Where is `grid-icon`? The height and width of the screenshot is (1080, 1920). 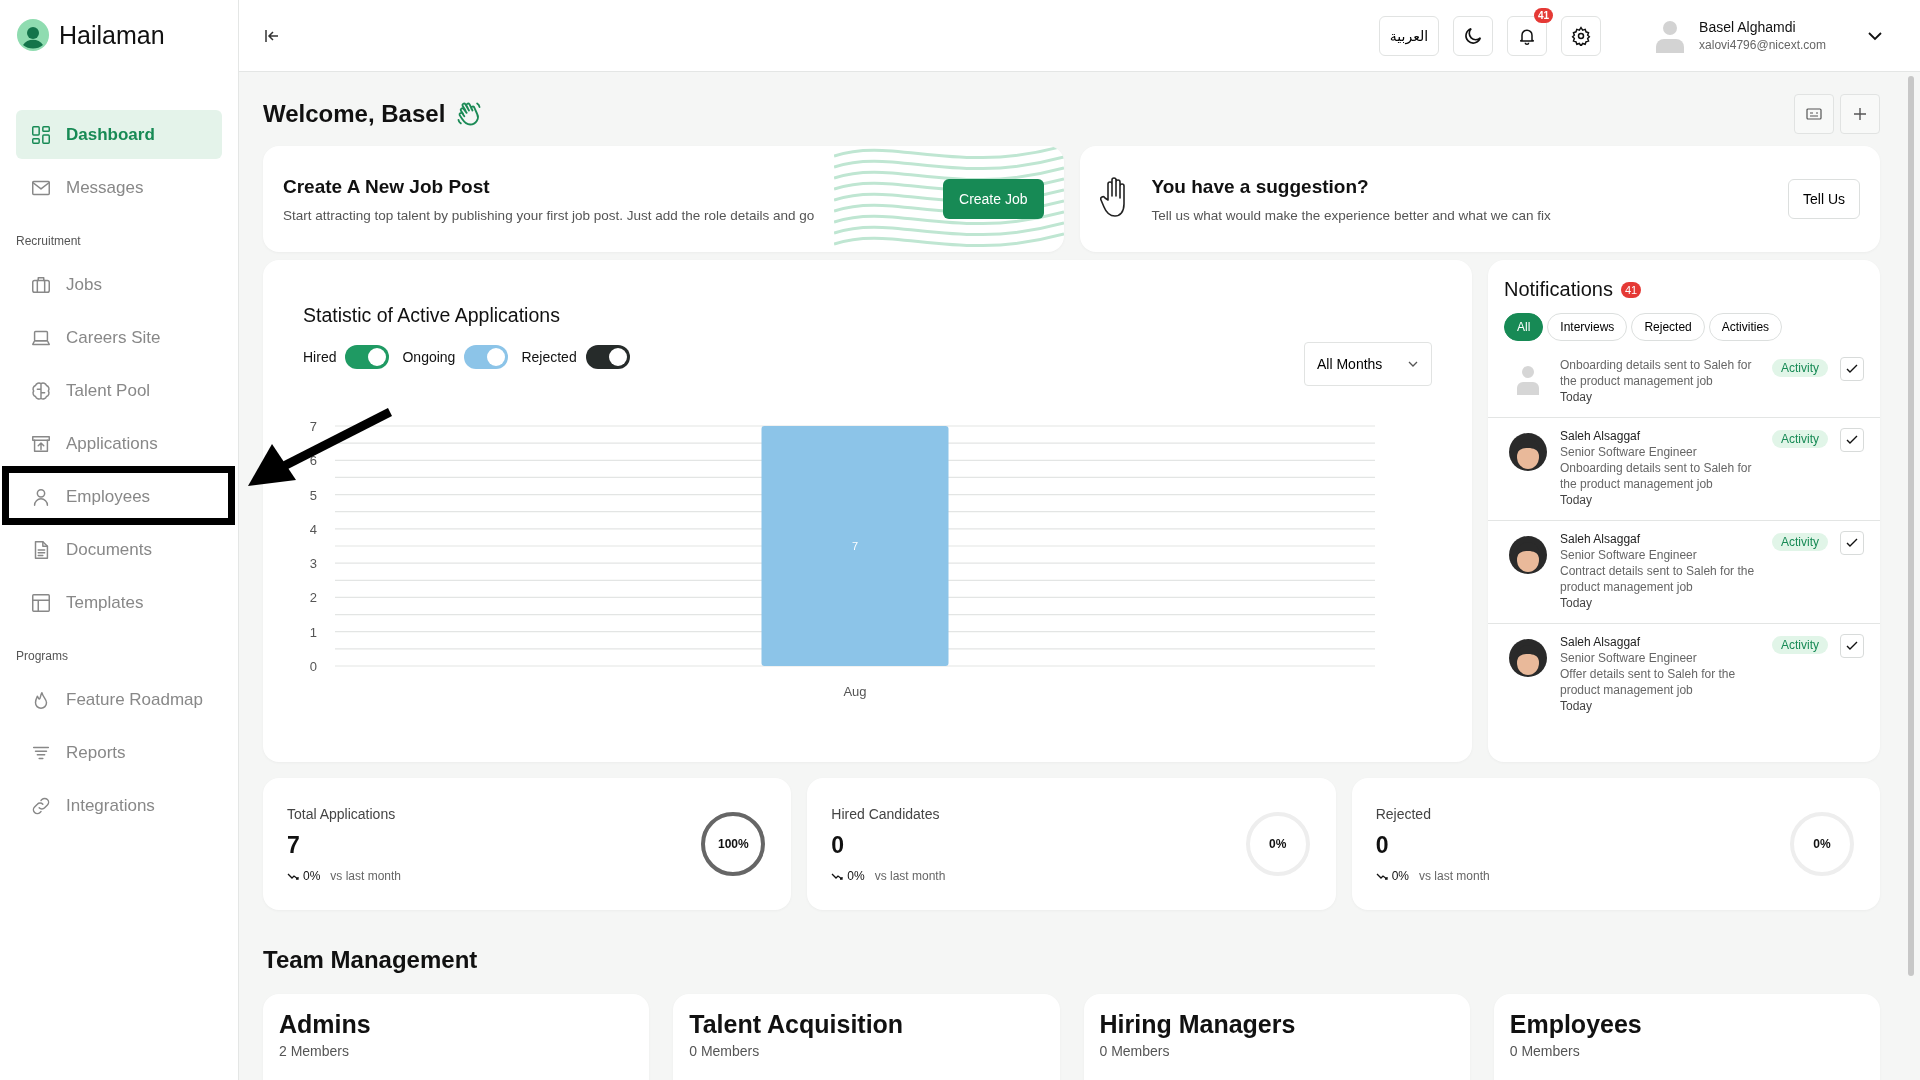 grid-icon is located at coordinates (41, 134).